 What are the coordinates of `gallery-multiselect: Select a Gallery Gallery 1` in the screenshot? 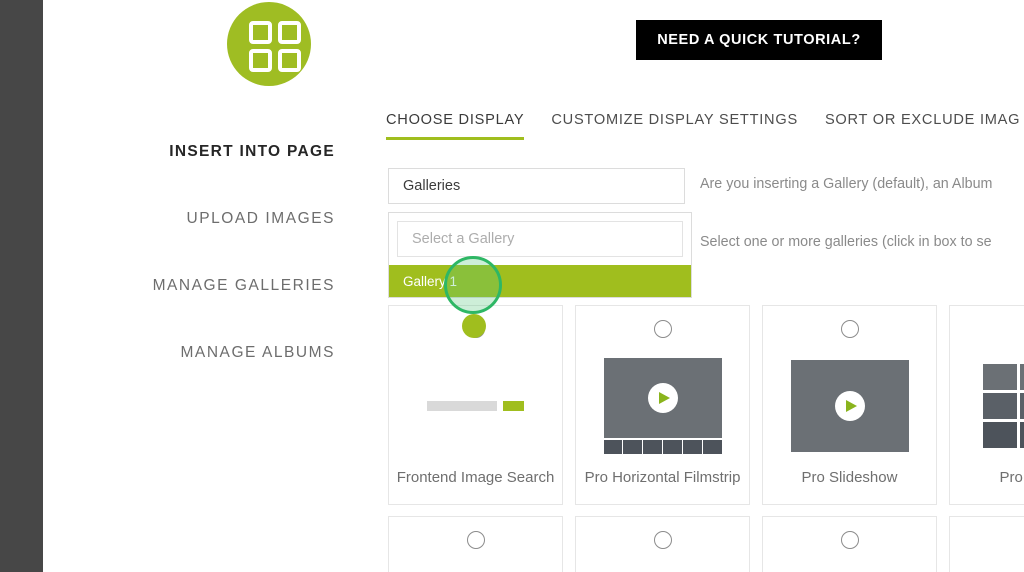 It's located at (540, 255).